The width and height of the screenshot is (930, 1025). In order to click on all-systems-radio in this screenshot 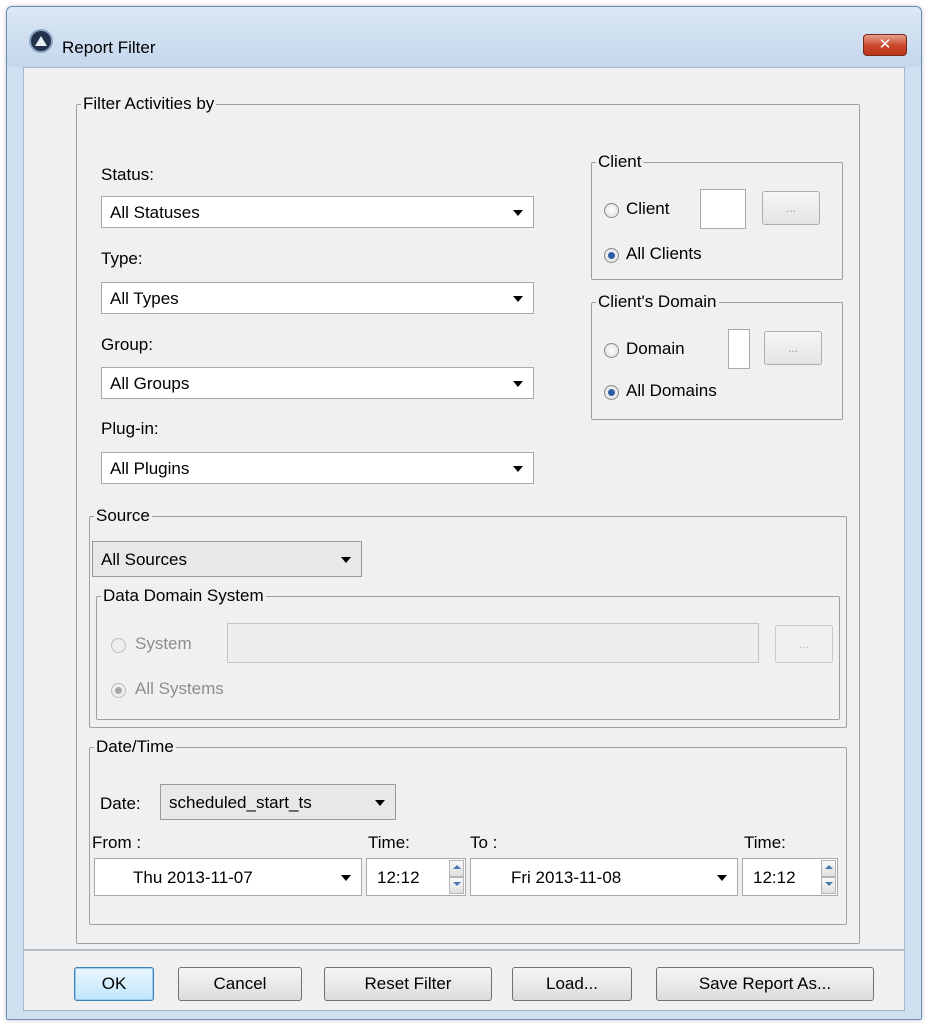, I will do `click(118, 690)`.